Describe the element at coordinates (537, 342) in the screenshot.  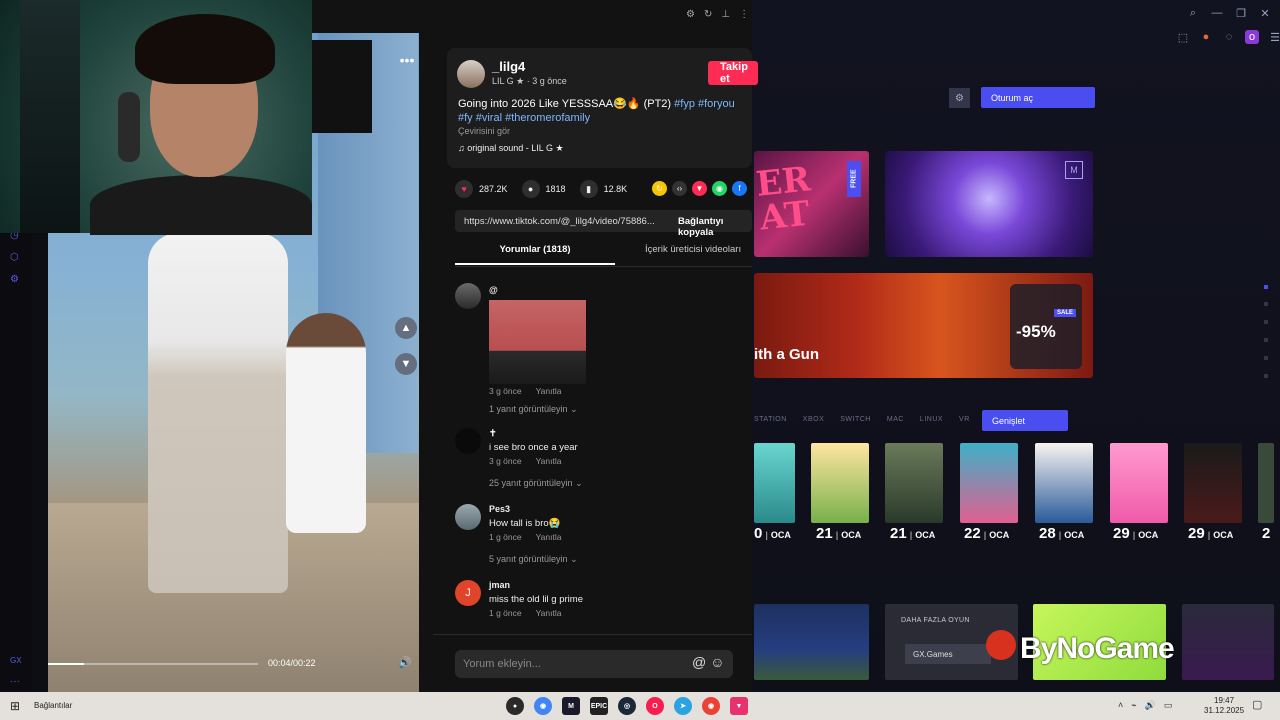
I see `comment-image` at that location.